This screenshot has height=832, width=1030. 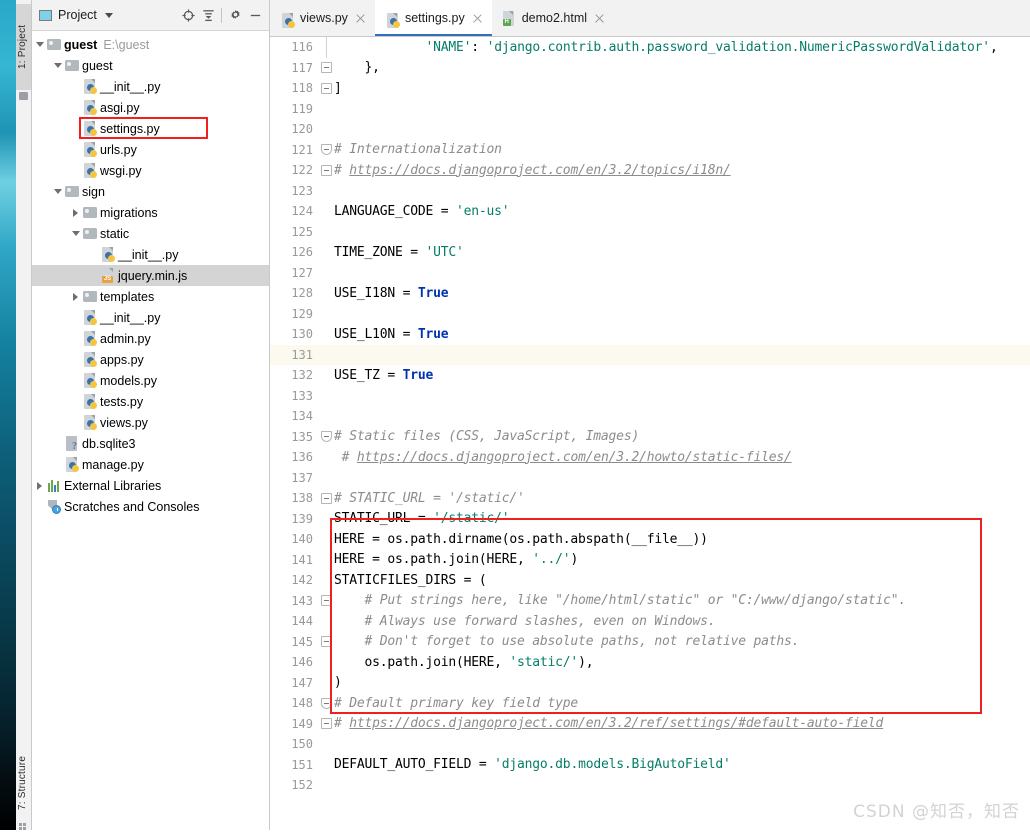 I want to click on html-file-icon: H, so click(x=509, y=18).